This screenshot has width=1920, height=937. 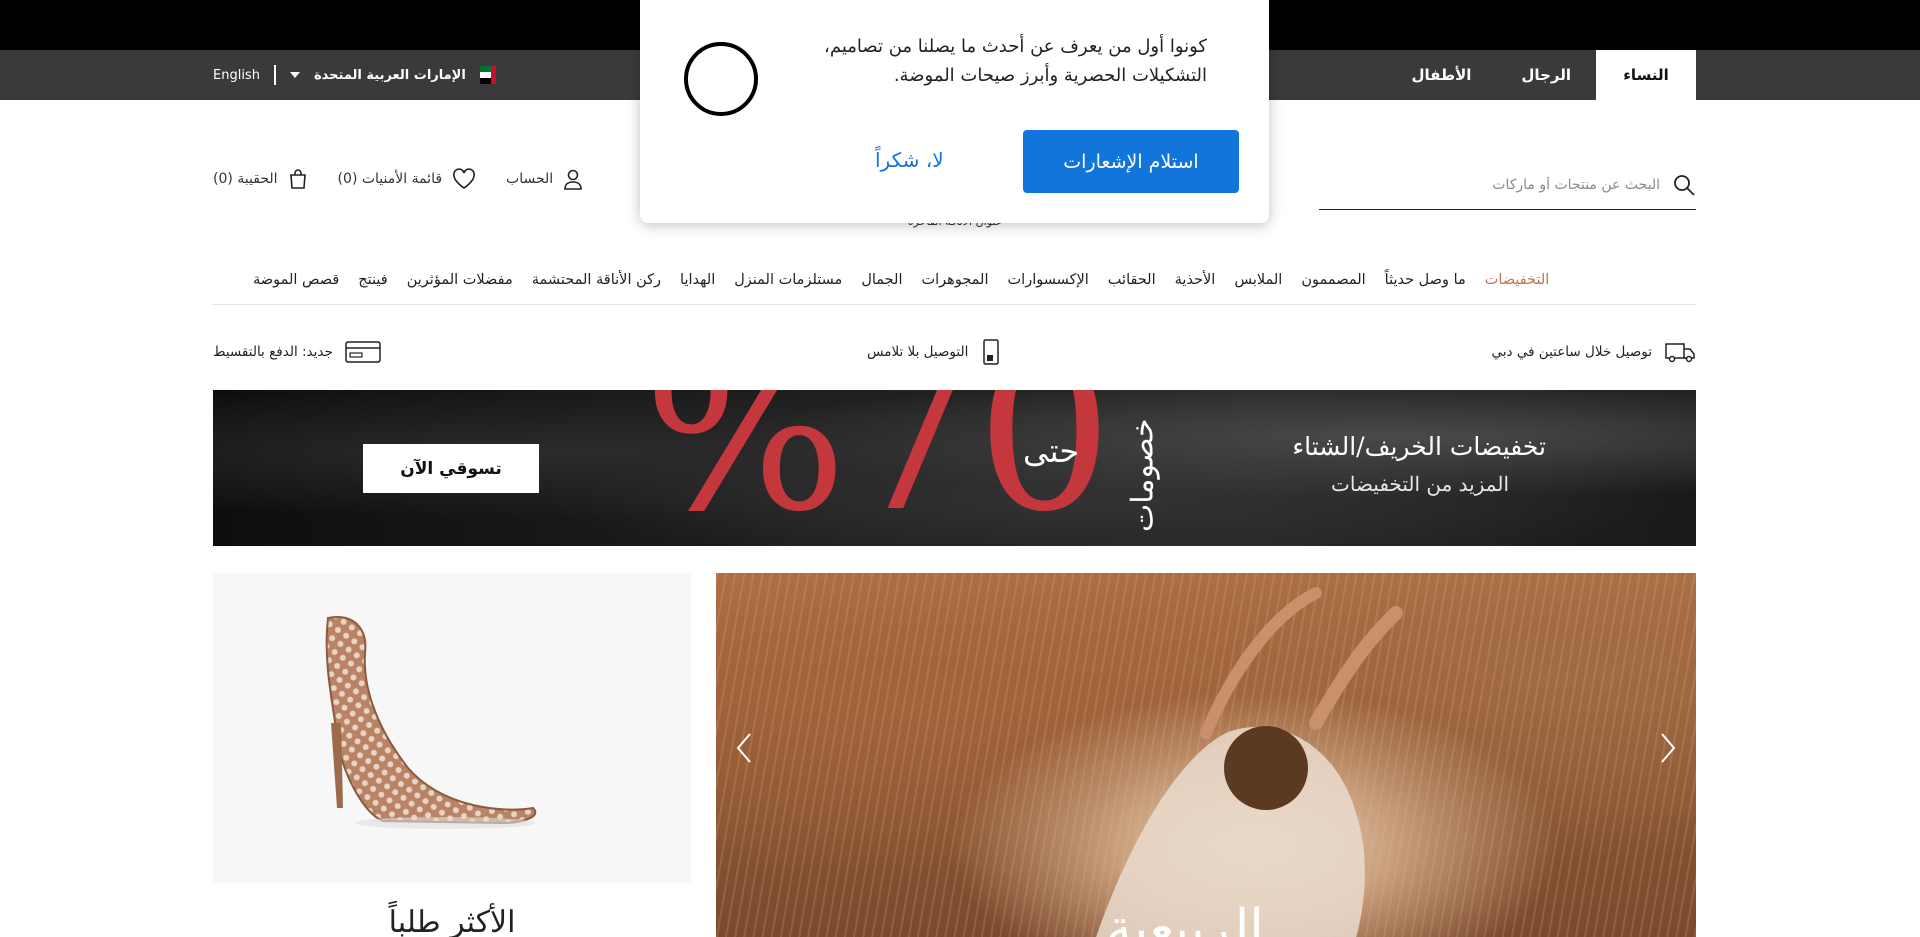 I want to click on nav-item-bags: الحقائب, so click(x=1132, y=280).